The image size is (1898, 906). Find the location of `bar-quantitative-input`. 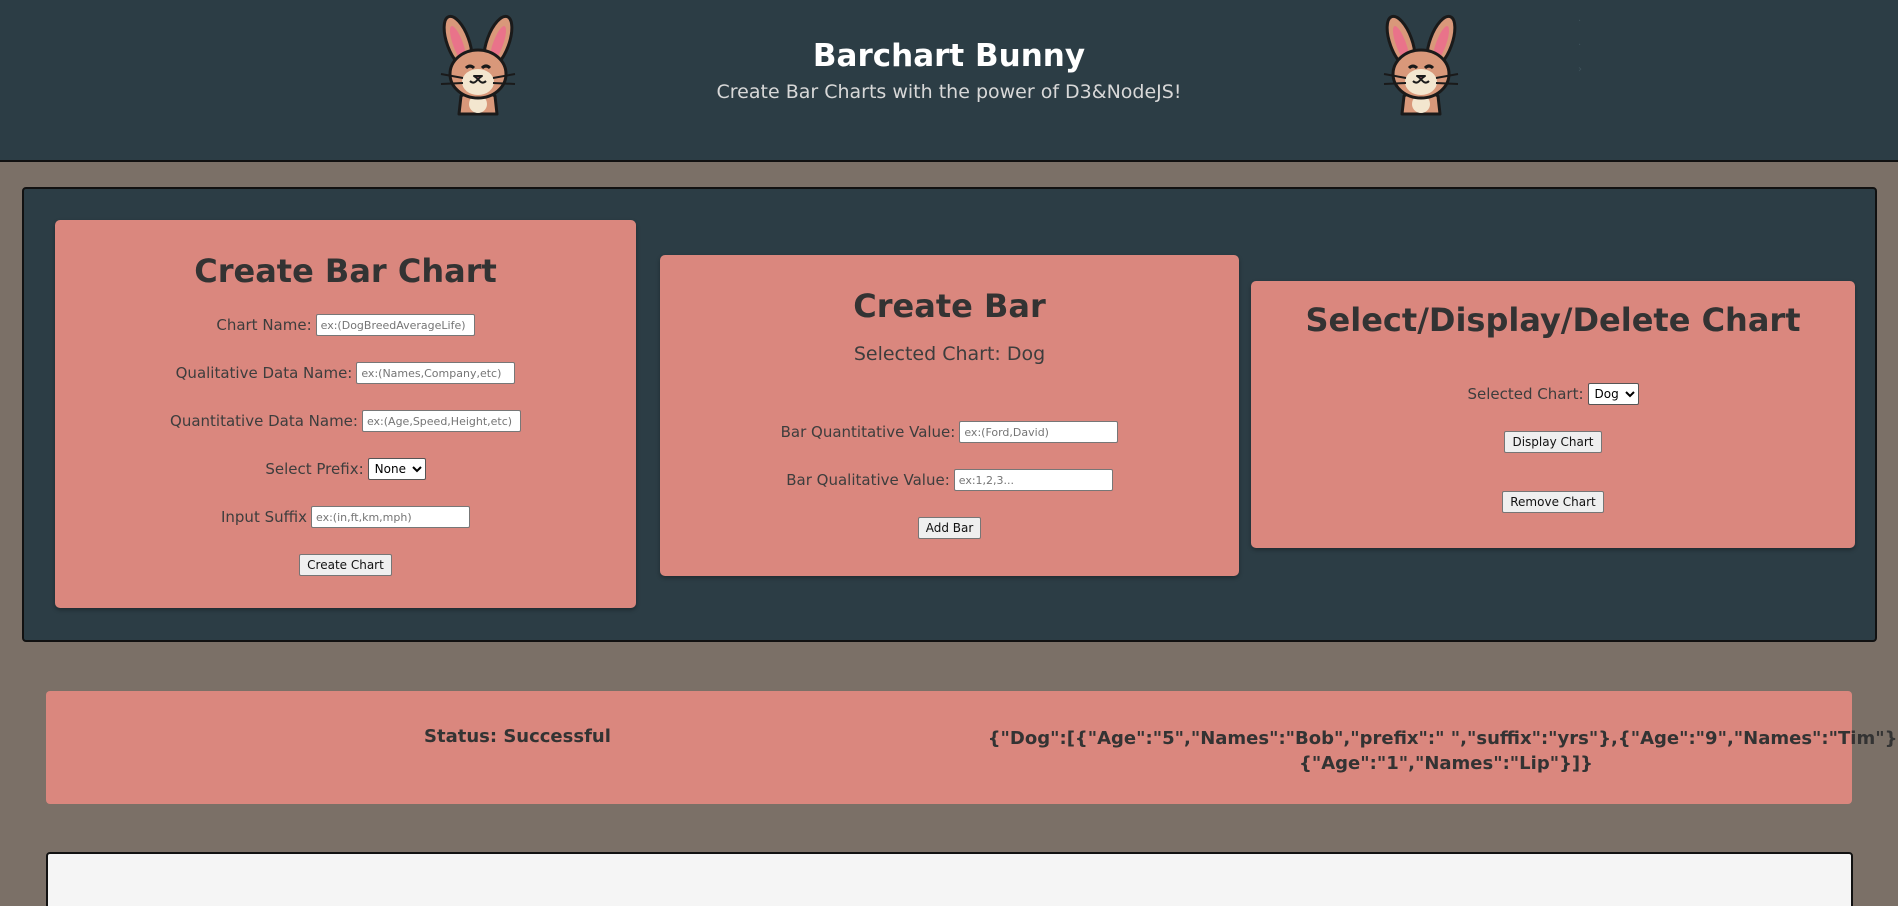

bar-quantitative-input is located at coordinates (1039, 432).